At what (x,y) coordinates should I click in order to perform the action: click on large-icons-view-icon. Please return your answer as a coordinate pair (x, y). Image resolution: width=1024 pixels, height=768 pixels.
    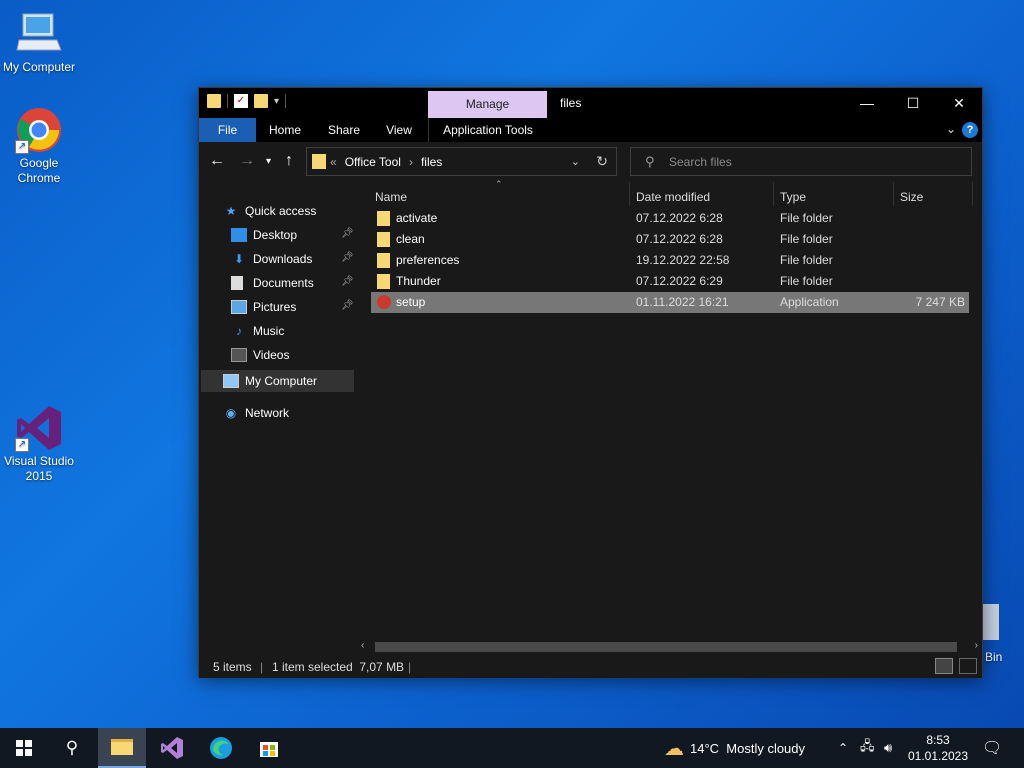
    Looking at the image, I should click on (968, 666).